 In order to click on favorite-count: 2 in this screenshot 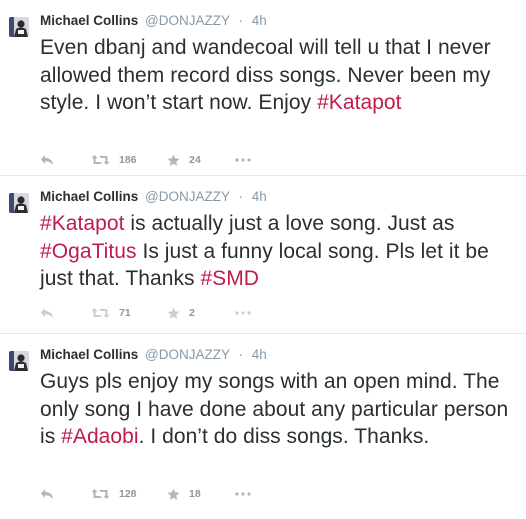, I will do `click(192, 313)`.